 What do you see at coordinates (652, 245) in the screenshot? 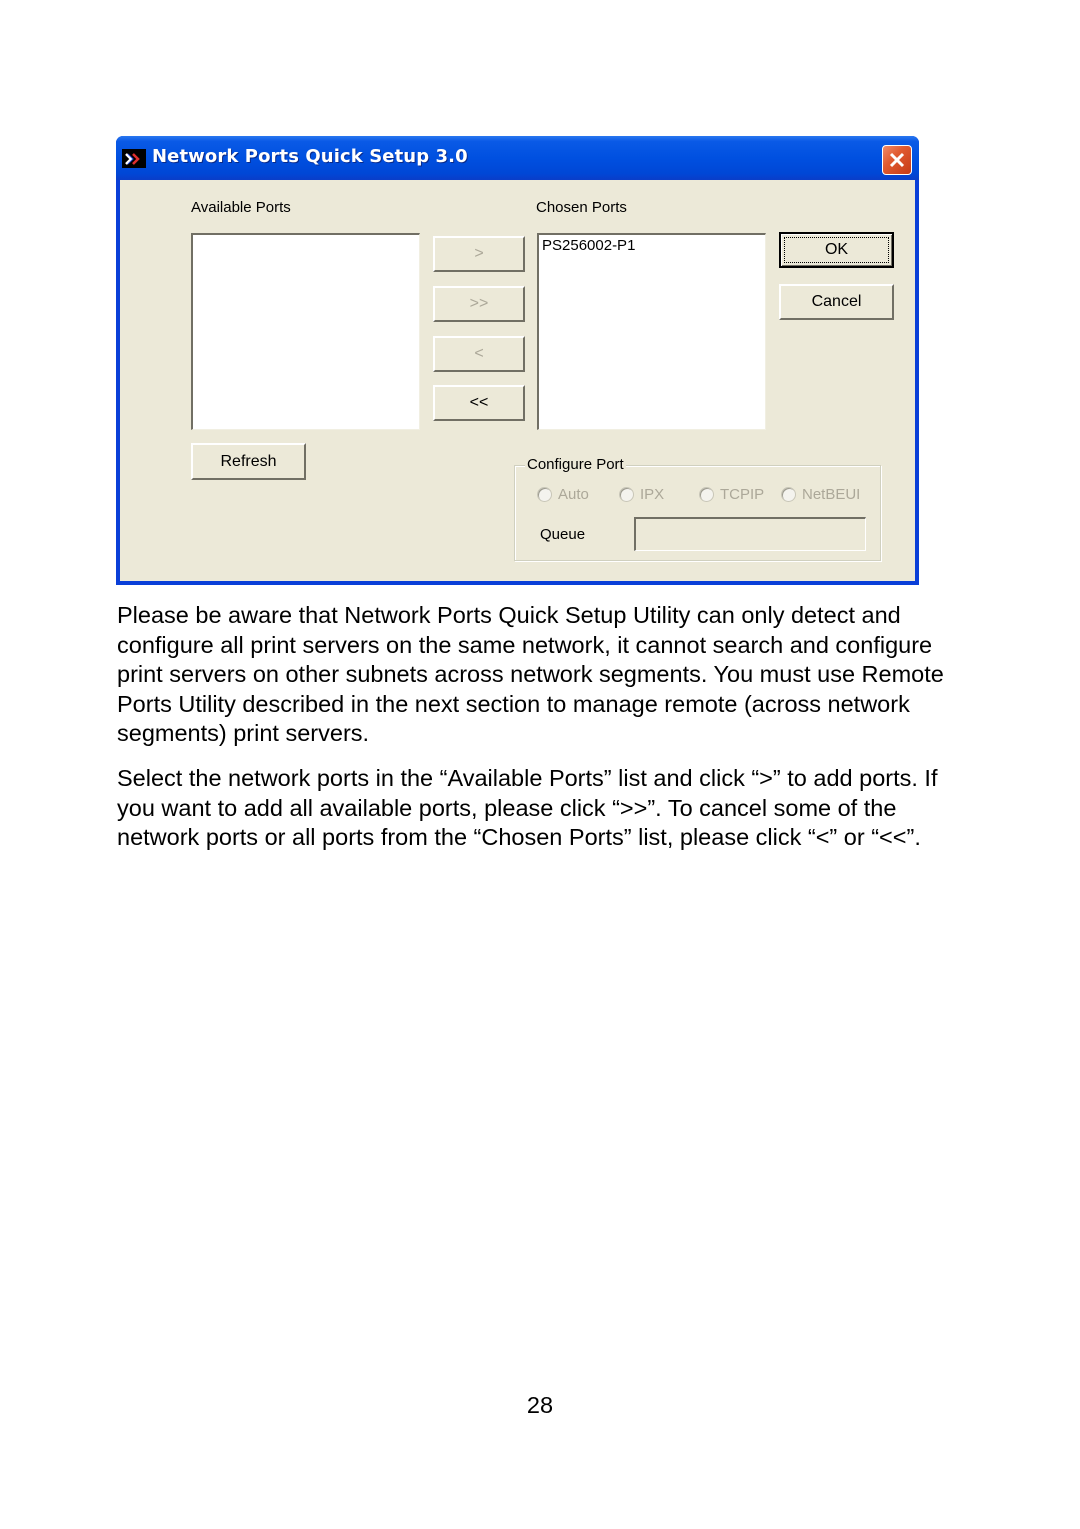
I see `list-item: PS256002-P1` at bounding box center [652, 245].